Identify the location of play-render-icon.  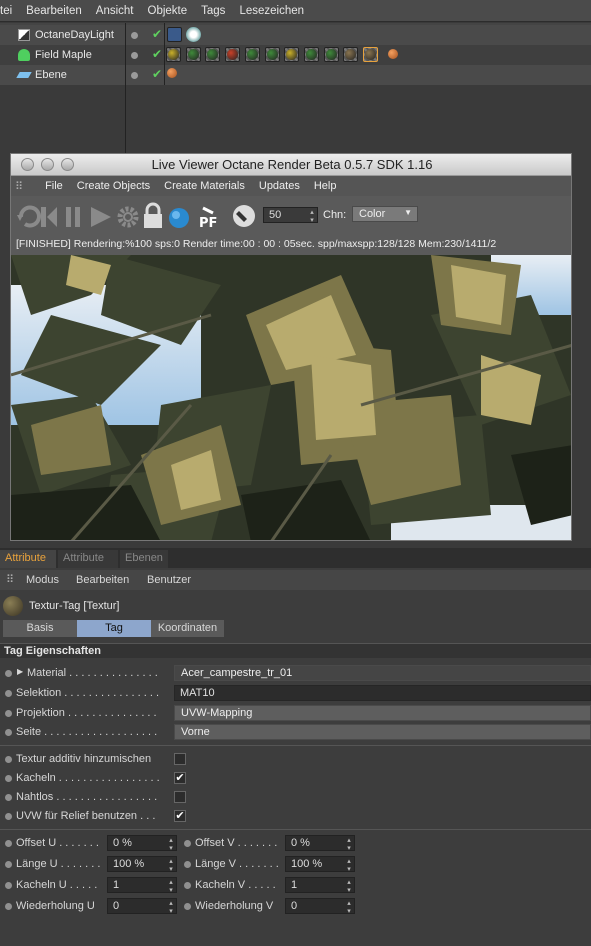
(101, 217).